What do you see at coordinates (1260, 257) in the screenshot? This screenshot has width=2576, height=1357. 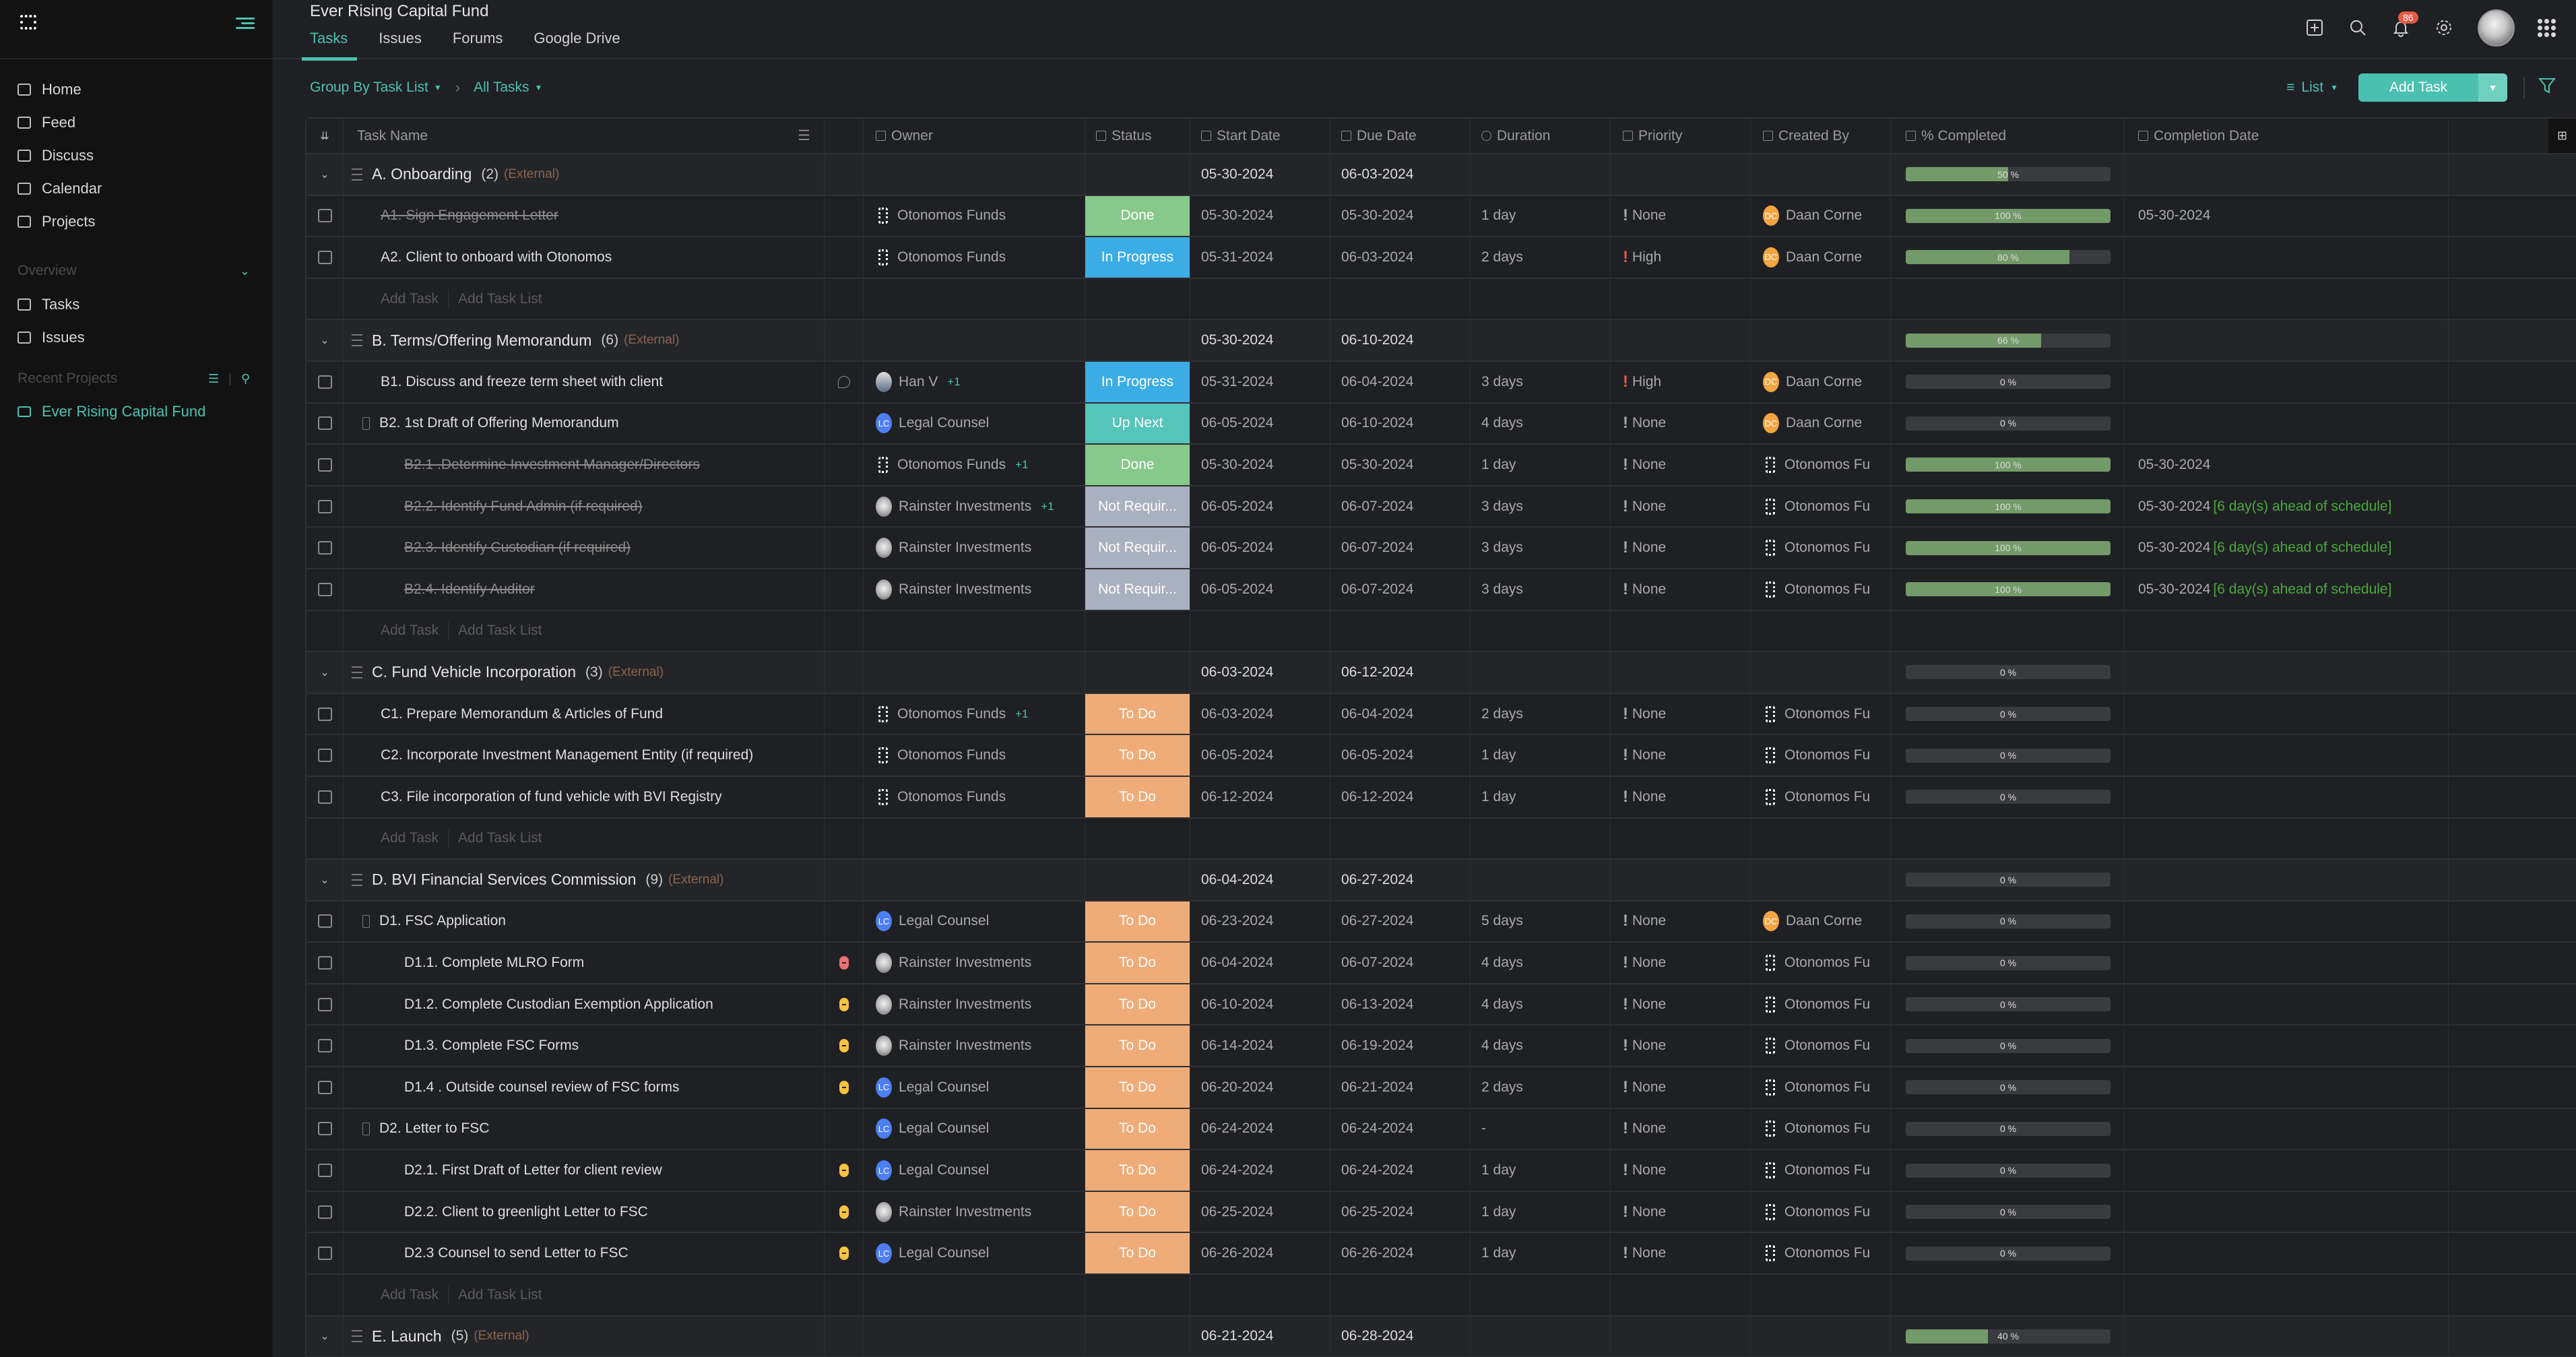 I see `start-date-cell: 05-31-2024` at bounding box center [1260, 257].